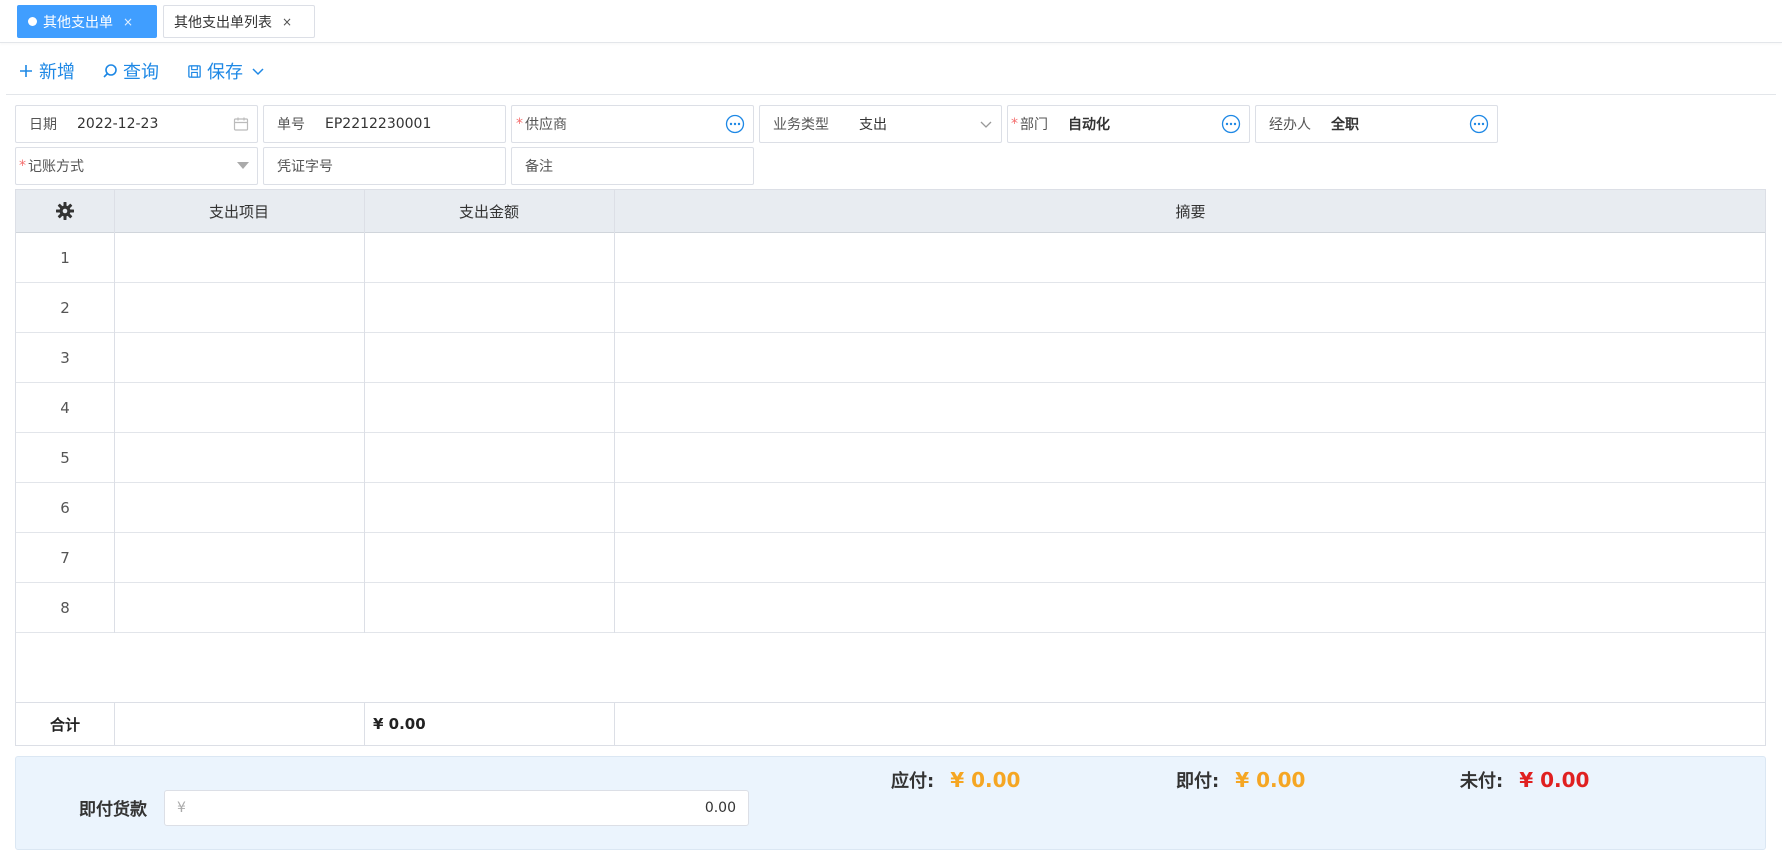 This screenshot has width=1782, height=850. I want to click on unpaid-summary: 未付: ¥ 0.00, so click(1524, 780).